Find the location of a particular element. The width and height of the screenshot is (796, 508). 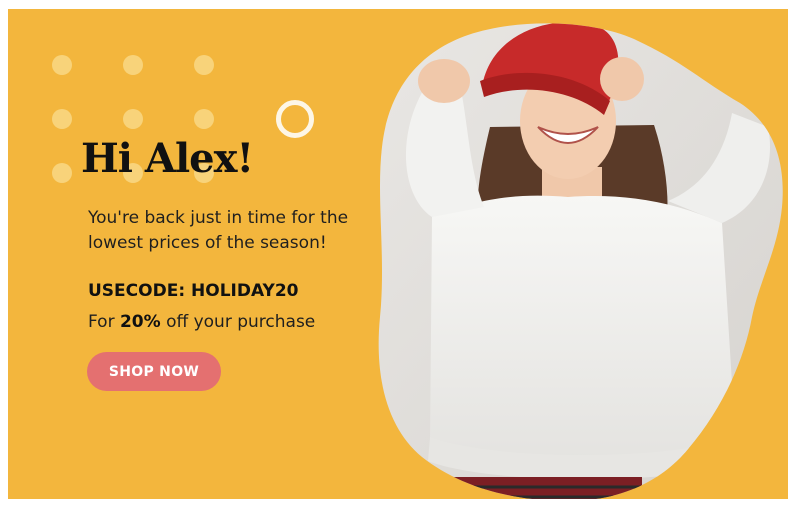

tagline-line: You're back just in time for the is located at coordinates (218, 218).